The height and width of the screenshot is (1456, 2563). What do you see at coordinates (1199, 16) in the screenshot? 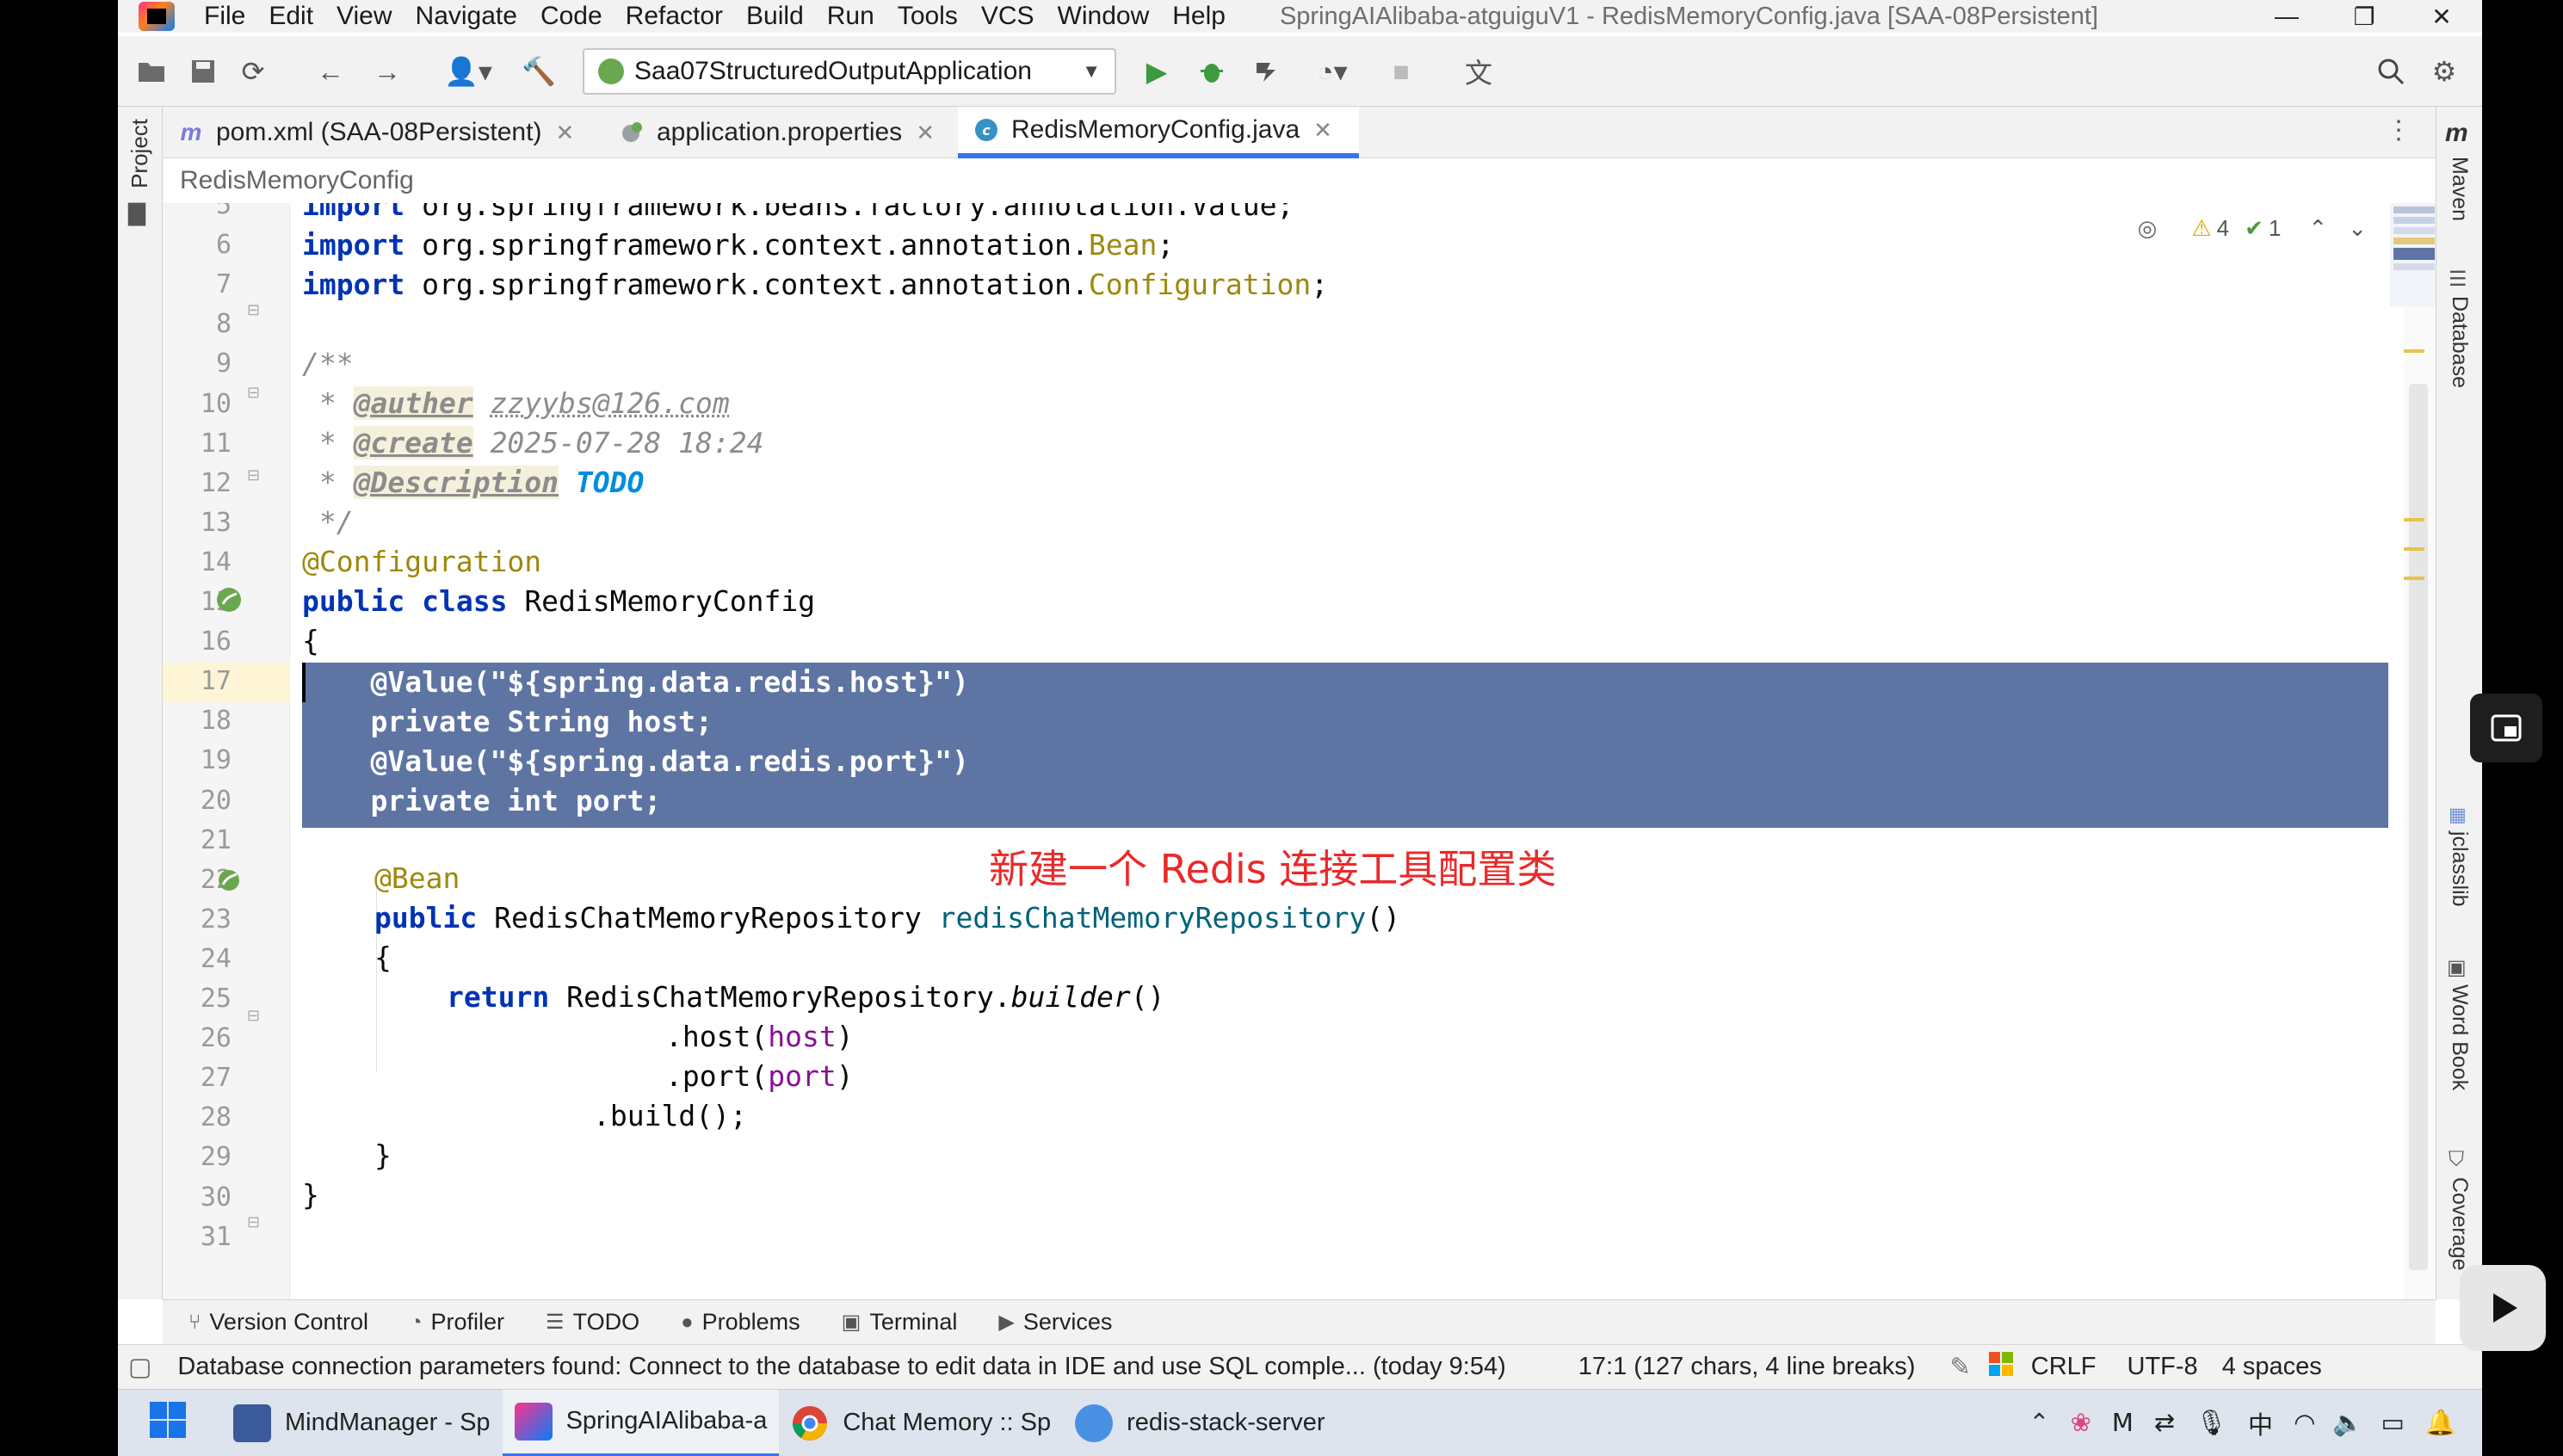
I see `menu-help: Help` at bounding box center [1199, 16].